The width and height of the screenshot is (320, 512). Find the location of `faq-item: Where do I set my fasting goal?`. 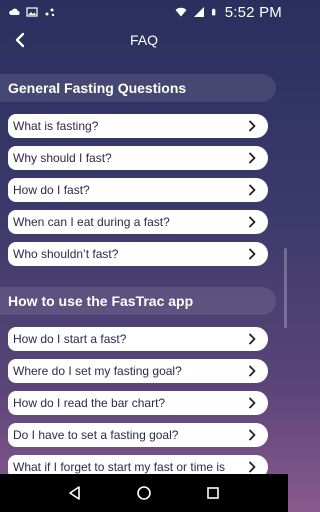

faq-item: Where do I set my fasting goal? is located at coordinates (138, 371).